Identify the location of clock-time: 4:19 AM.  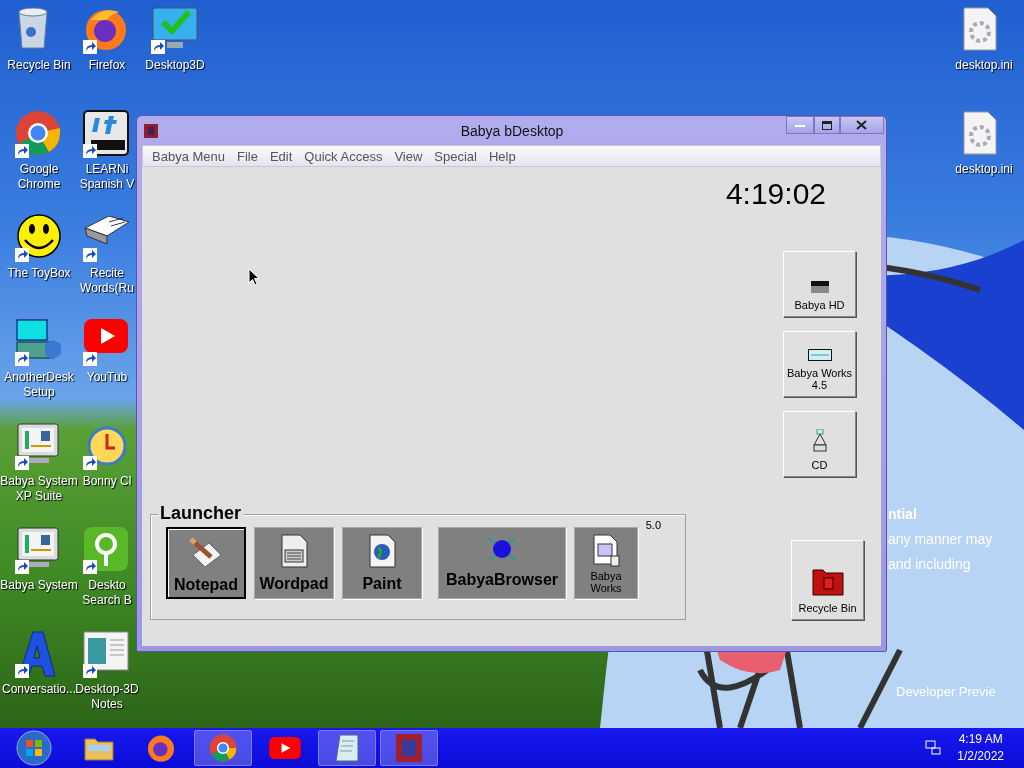
(980, 739).